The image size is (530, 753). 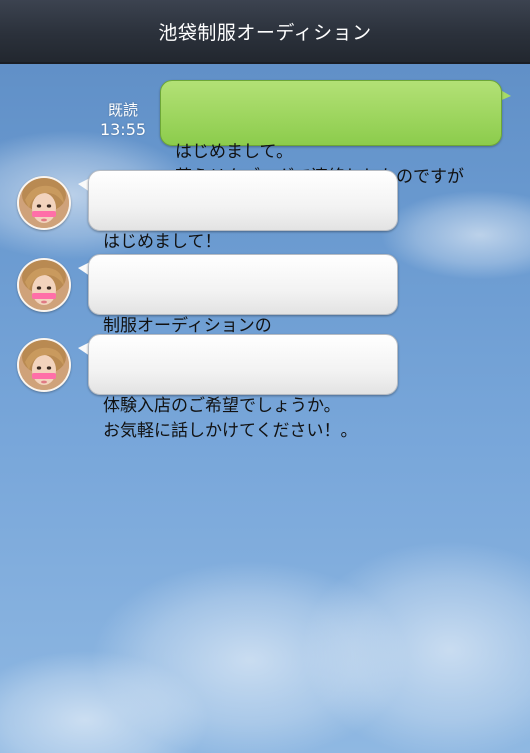 I want to click on read-label: 既読, so click(x=122, y=110).